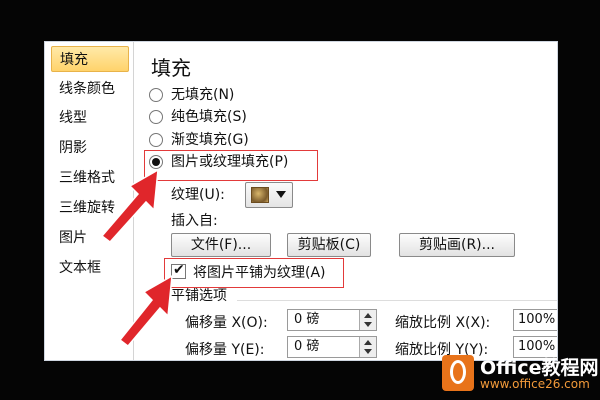  Describe the element at coordinates (458, 373) in the screenshot. I see `office-logo-icon` at that location.